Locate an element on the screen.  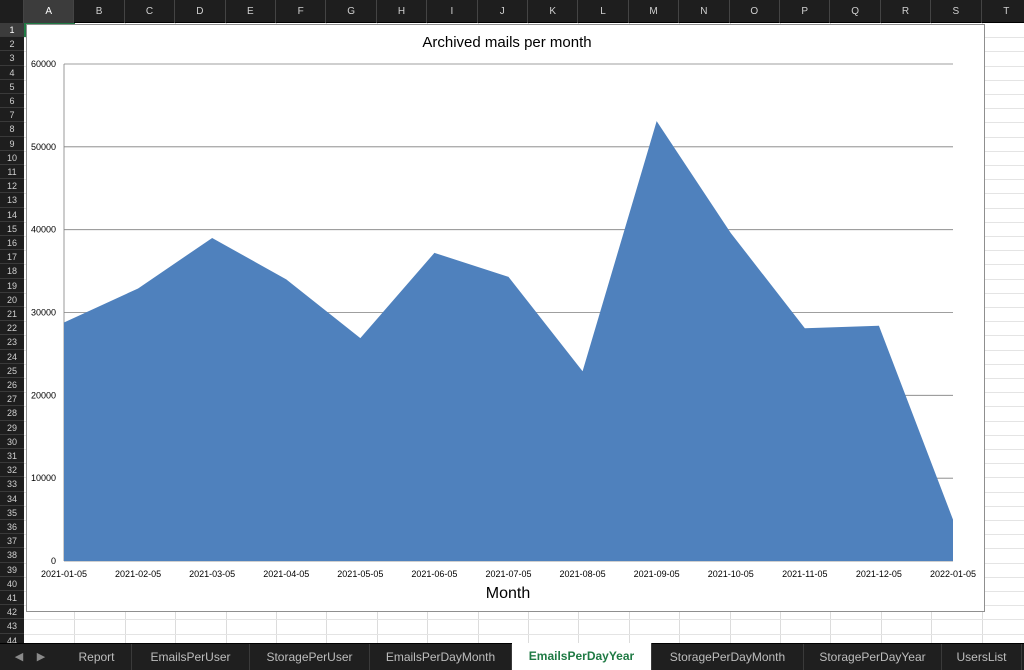
column-header-i: I is located at coordinates (452, 11).